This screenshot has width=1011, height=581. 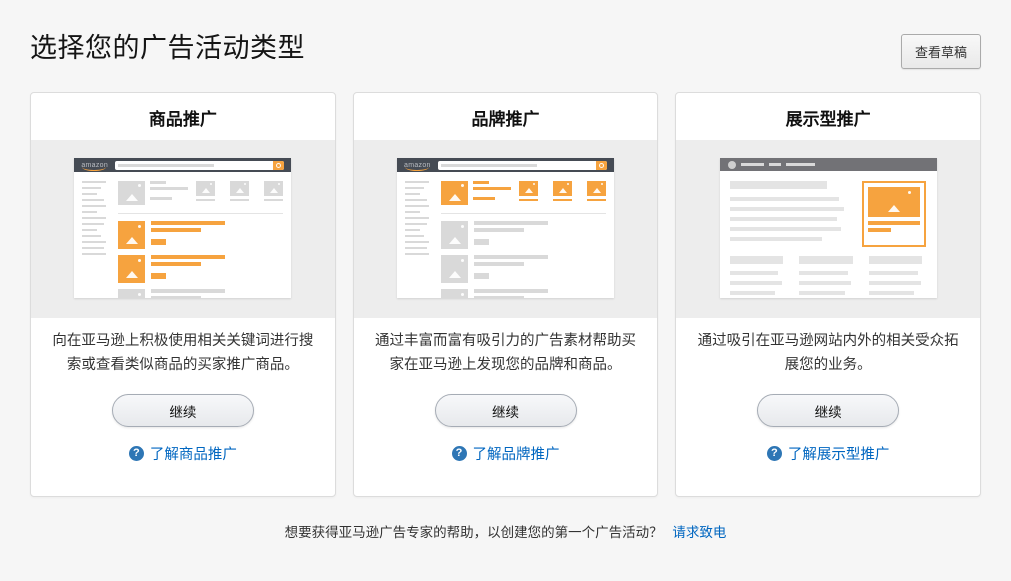 What do you see at coordinates (940, 51) in the screenshot?
I see `view-drafts-button: 查看草稿` at bounding box center [940, 51].